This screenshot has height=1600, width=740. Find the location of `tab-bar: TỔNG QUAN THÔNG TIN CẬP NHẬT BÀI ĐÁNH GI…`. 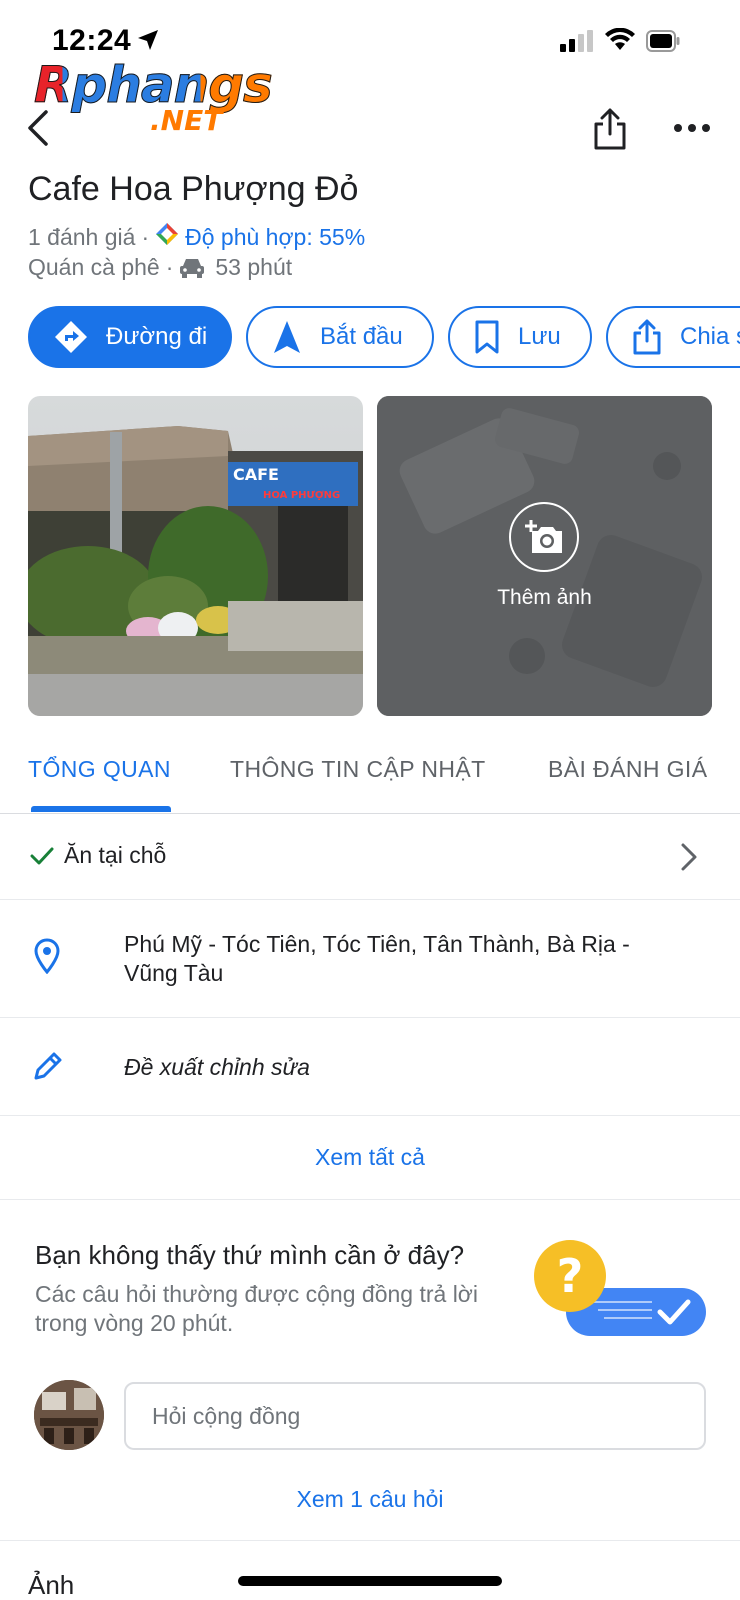

tab-bar: TỔNG QUAN THÔNG TIN CẬP NHẬT BÀI ĐÁNH GI… is located at coordinates (370, 779).